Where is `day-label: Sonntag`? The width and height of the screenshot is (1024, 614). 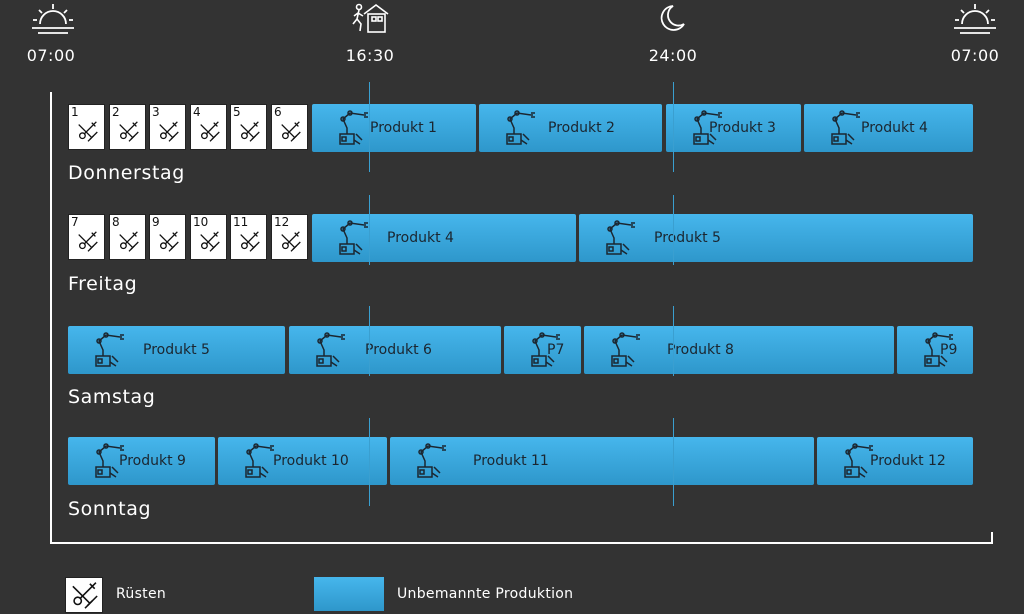 day-label: Sonntag is located at coordinates (110, 509).